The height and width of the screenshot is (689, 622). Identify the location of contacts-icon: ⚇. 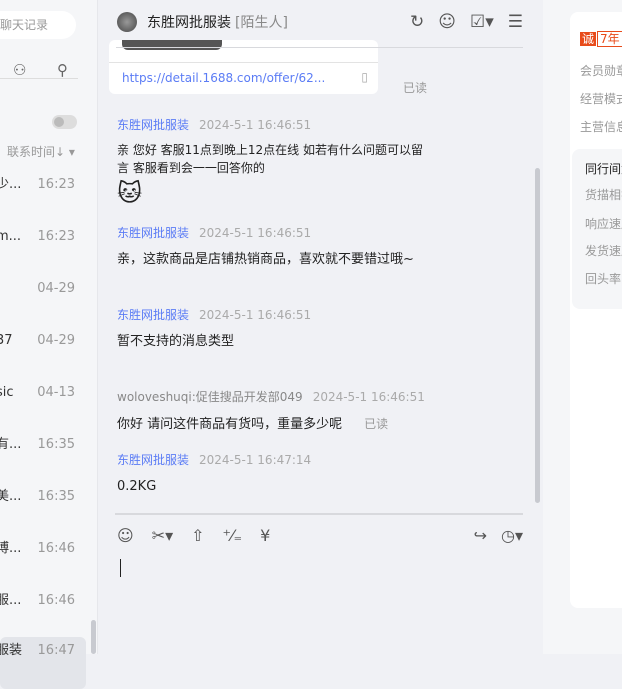
(19, 70).